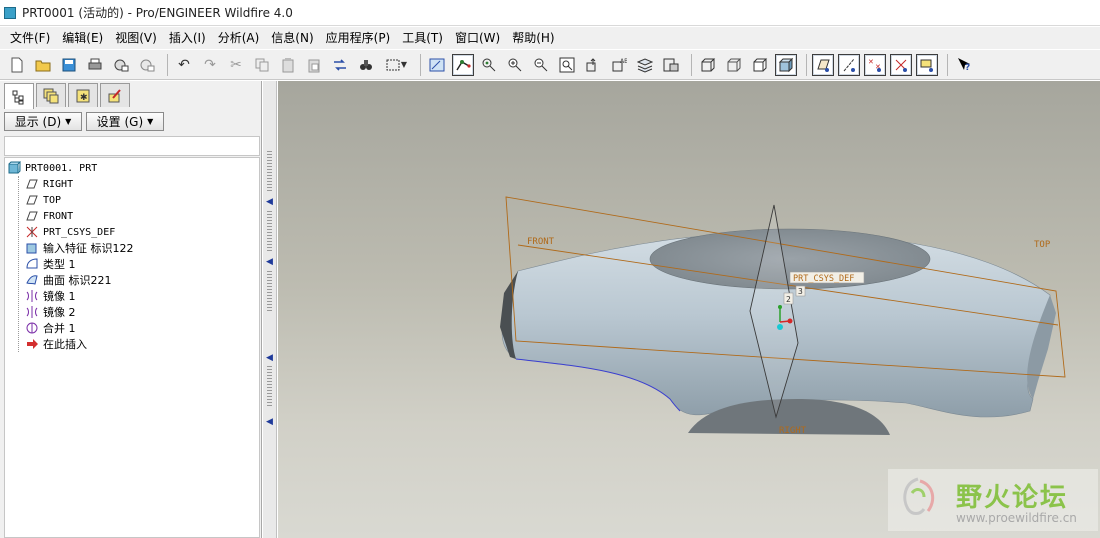 The image size is (1100, 538). I want to click on tree-item: 曲面 标识221, so click(68, 280).